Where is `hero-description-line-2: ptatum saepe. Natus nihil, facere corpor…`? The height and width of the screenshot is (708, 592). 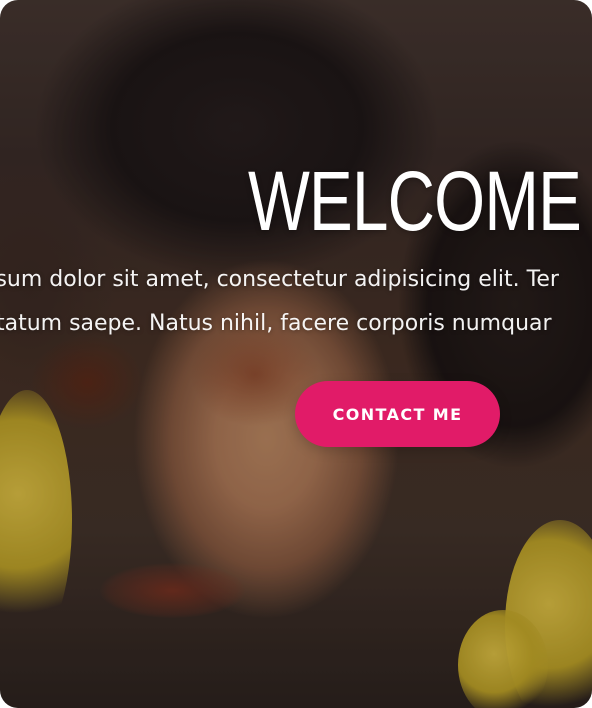 hero-description-line-2: ptatum saepe. Natus nihil, facere corpor… is located at coordinates (276, 323).